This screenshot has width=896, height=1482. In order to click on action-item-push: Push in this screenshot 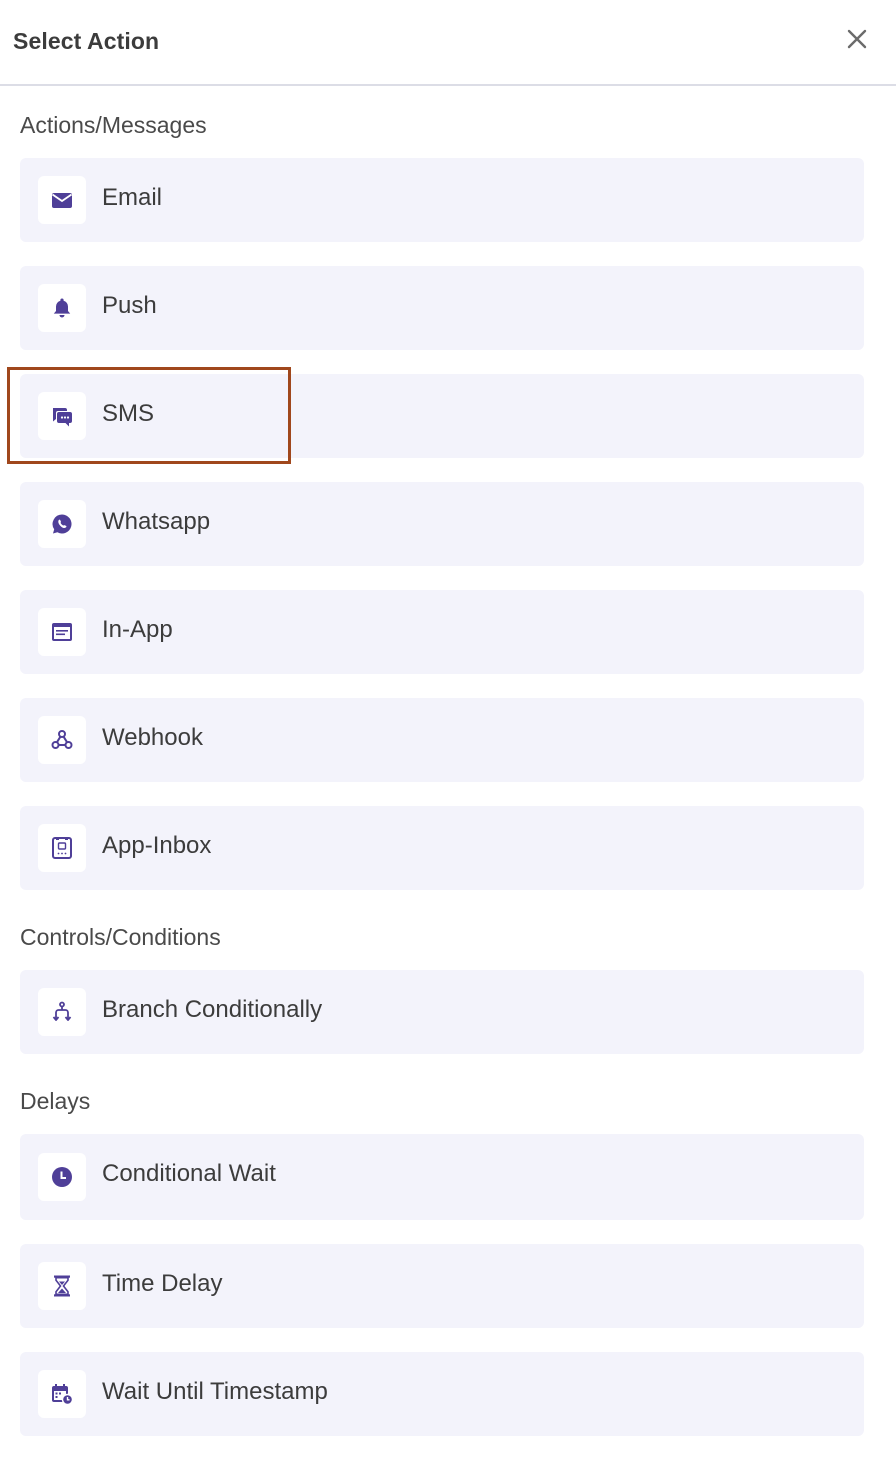, I will do `click(442, 308)`.